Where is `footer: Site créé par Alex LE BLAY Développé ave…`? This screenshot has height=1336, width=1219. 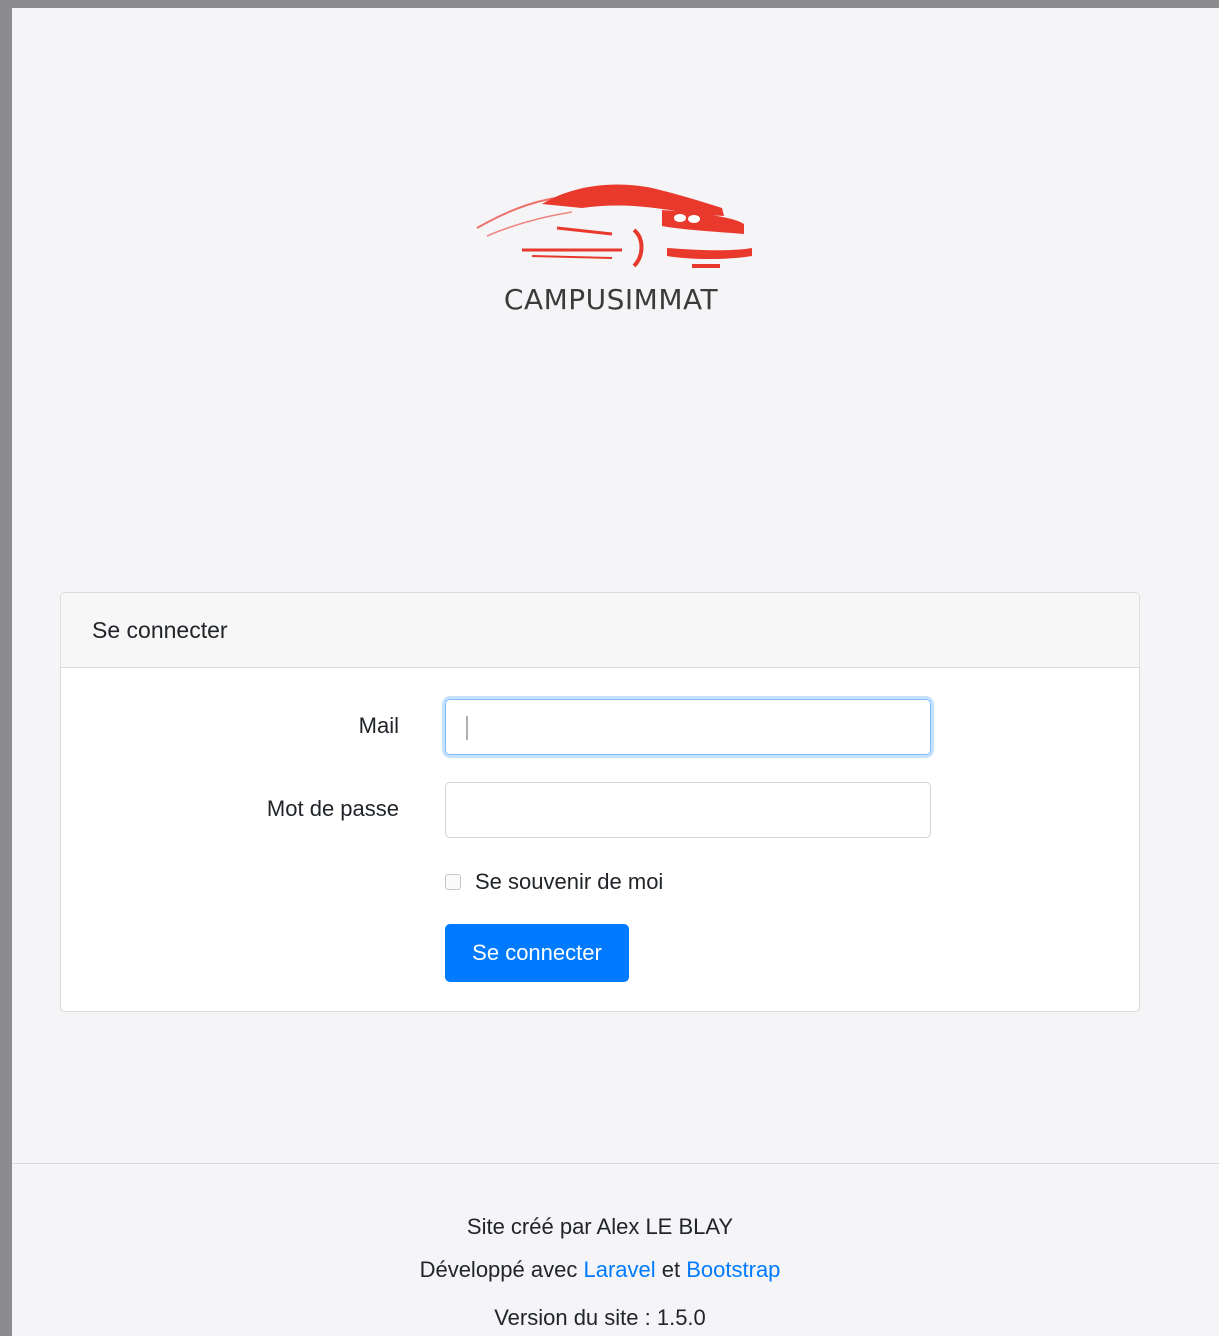
footer: Site créé par Alex LE BLAY Développé ave… is located at coordinates (615, 1249).